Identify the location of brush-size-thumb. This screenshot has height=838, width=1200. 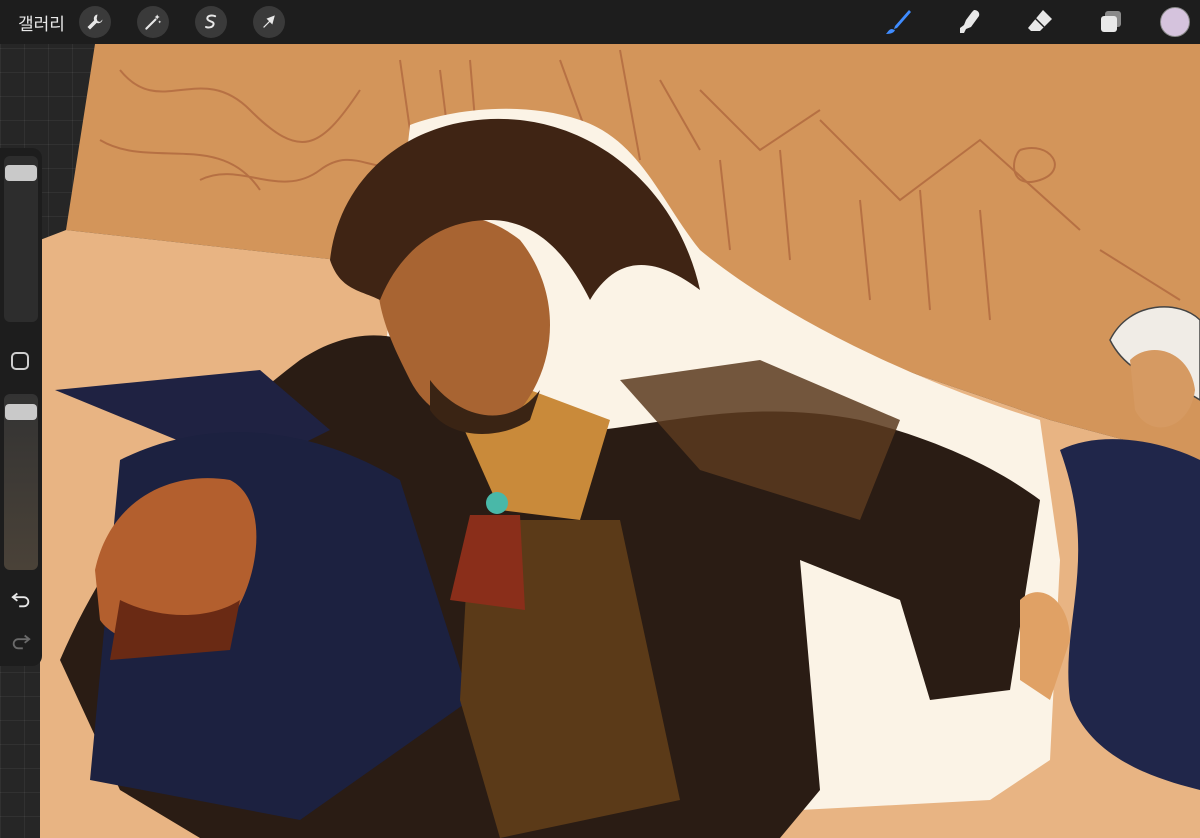
(21, 173).